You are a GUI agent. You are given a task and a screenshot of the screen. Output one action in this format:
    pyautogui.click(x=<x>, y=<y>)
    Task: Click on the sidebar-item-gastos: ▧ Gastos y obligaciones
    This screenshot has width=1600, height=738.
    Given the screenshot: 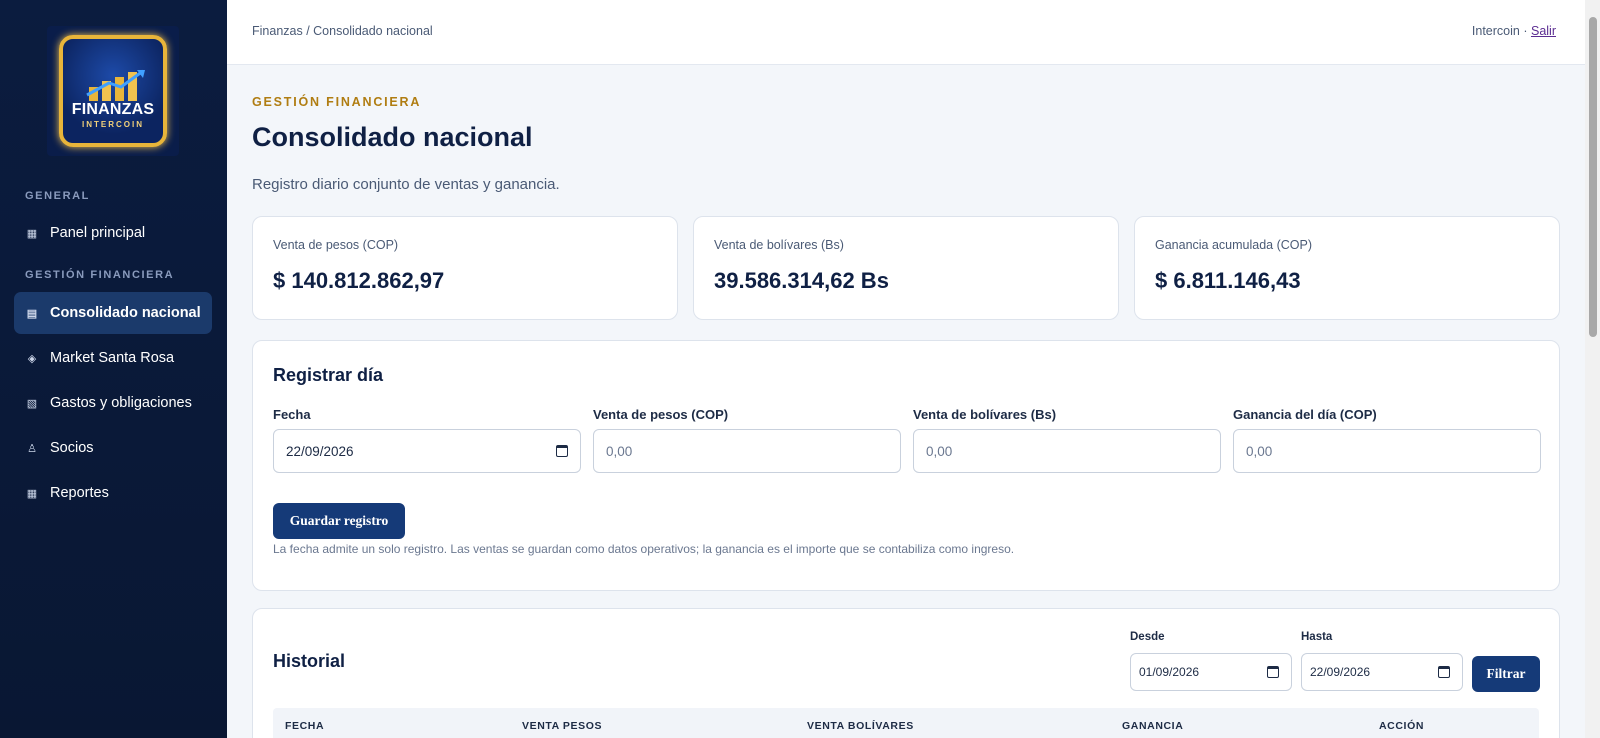 What is the action you would take?
    pyautogui.click(x=113, y=403)
    